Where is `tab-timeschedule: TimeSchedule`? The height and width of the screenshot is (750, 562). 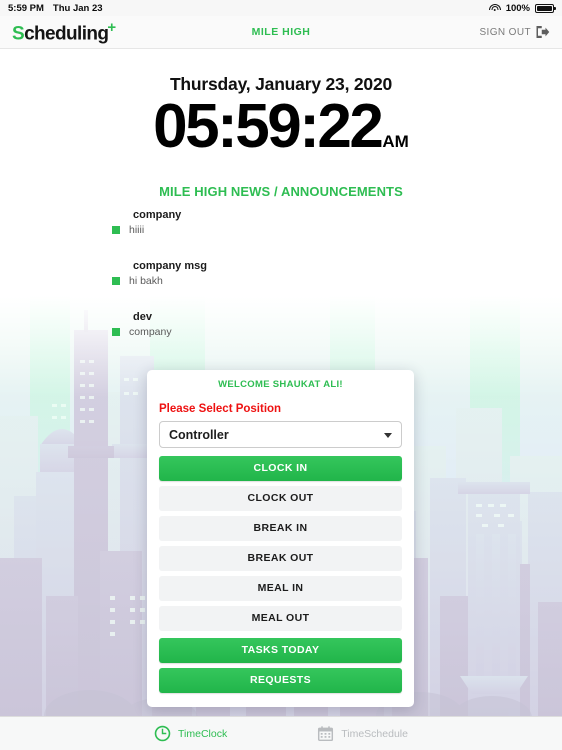 tab-timeschedule: TimeSchedule is located at coordinates (362, 733).